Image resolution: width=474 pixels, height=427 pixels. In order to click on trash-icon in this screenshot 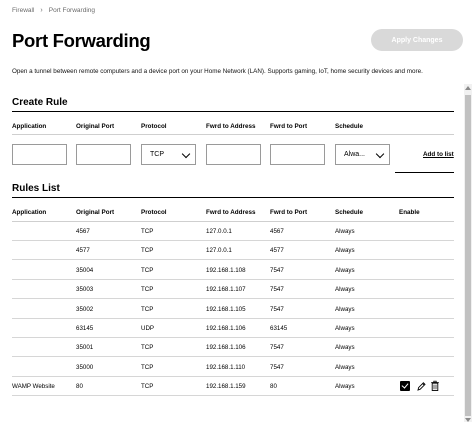, I will do `click(435, 386)`.